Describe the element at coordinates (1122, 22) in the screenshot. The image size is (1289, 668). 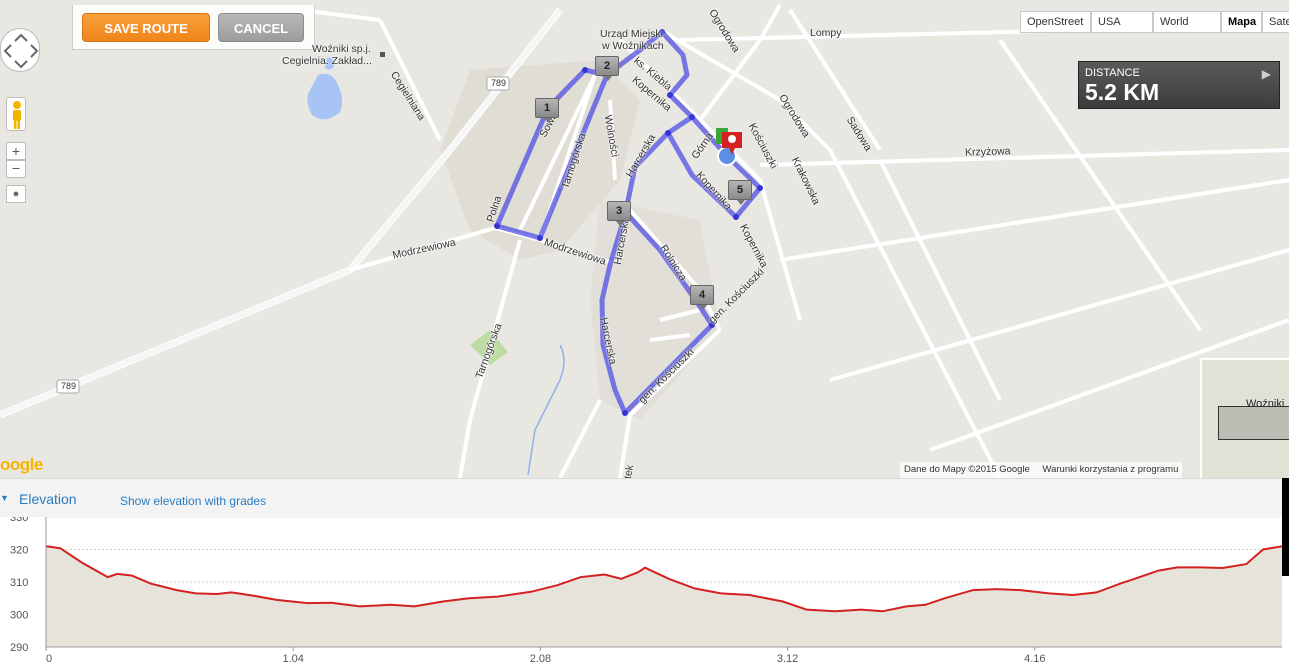
I see `map-type-usa-topo: USA Topo` at that location.